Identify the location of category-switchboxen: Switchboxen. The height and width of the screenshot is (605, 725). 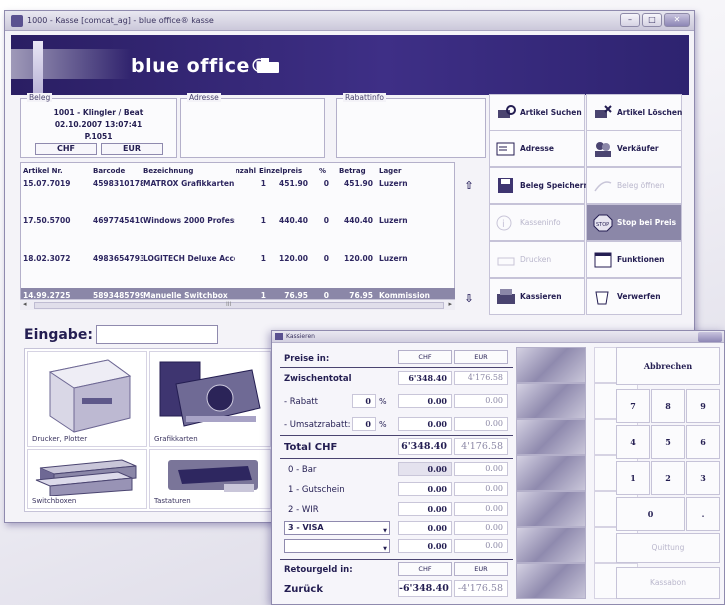
(87, 479).